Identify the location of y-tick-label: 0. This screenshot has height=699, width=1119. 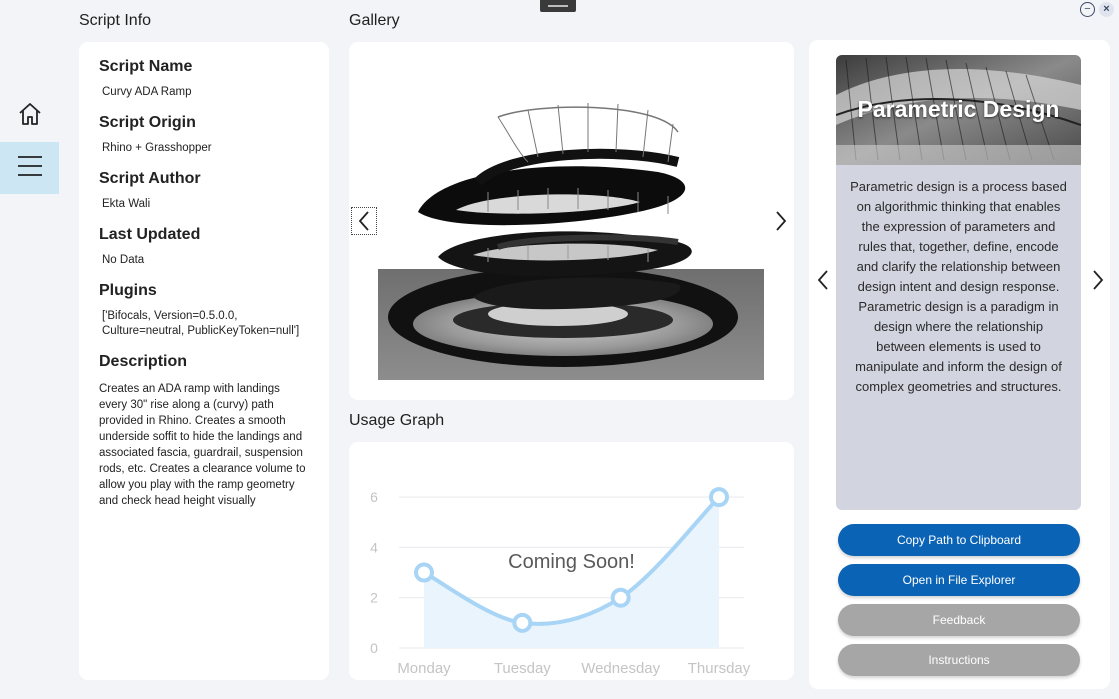
(374, 648).